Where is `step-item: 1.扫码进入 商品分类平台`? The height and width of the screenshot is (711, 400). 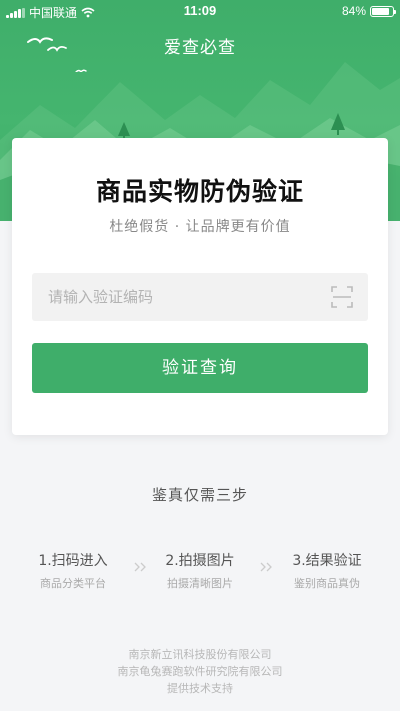
step-item: 1.扫码进入 商品分类平台 is located at coordinates (73, 570).